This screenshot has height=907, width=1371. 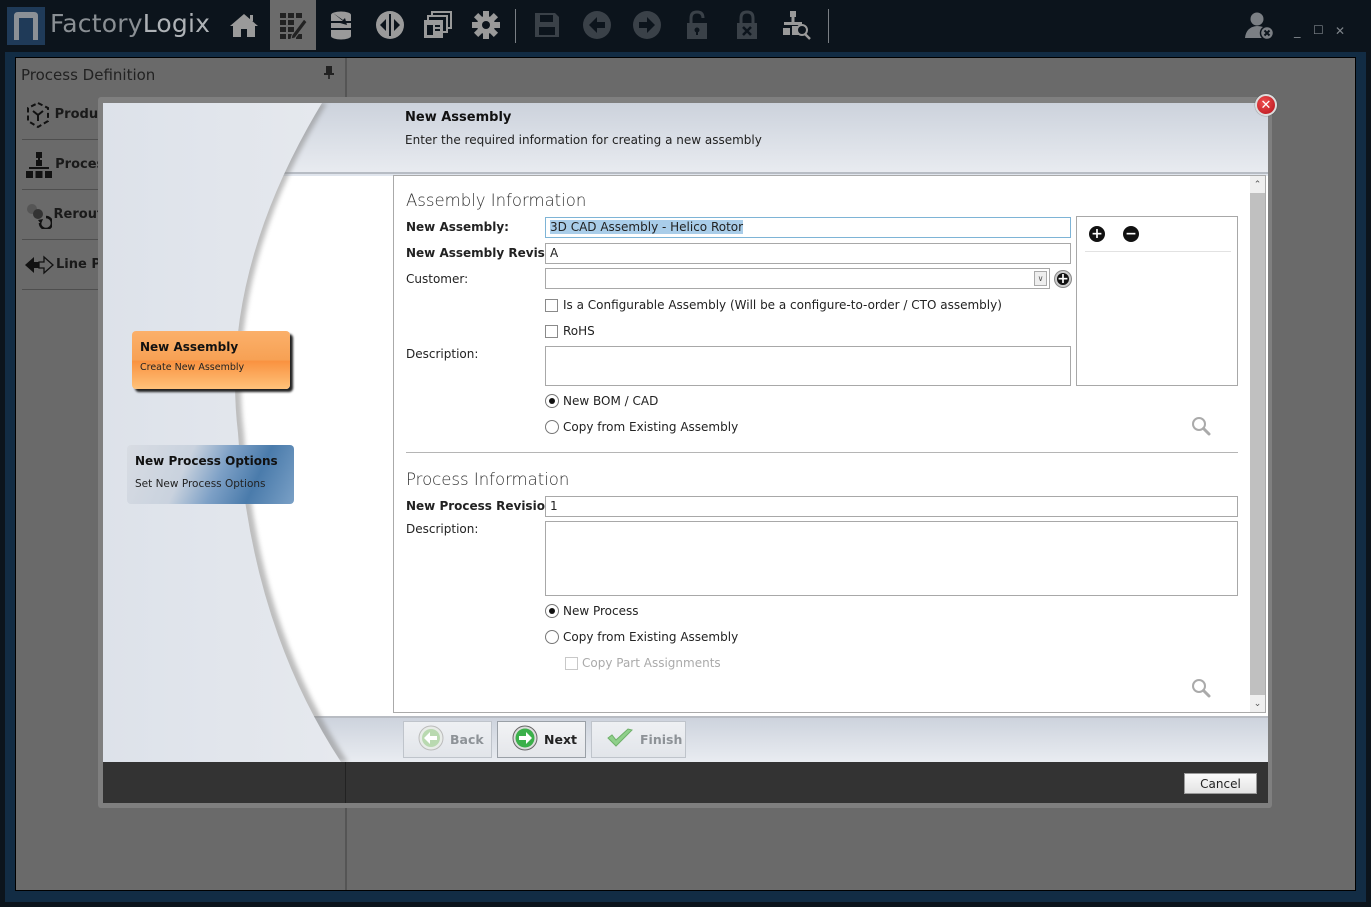 What do you see at coordinates (211, 360) in the screenshot?
I see `wizard-step-new-assembly: New Assembly Create New Assembly` at bounding box center [211, 360].